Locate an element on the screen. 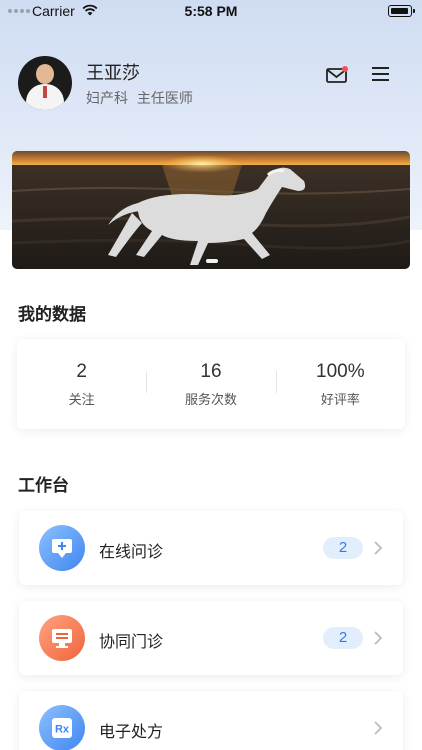 Image resolution: width=422 pixels, height=750 pixels. workbench-item-label: 协同门诊 is located at coordinates (131, 641).